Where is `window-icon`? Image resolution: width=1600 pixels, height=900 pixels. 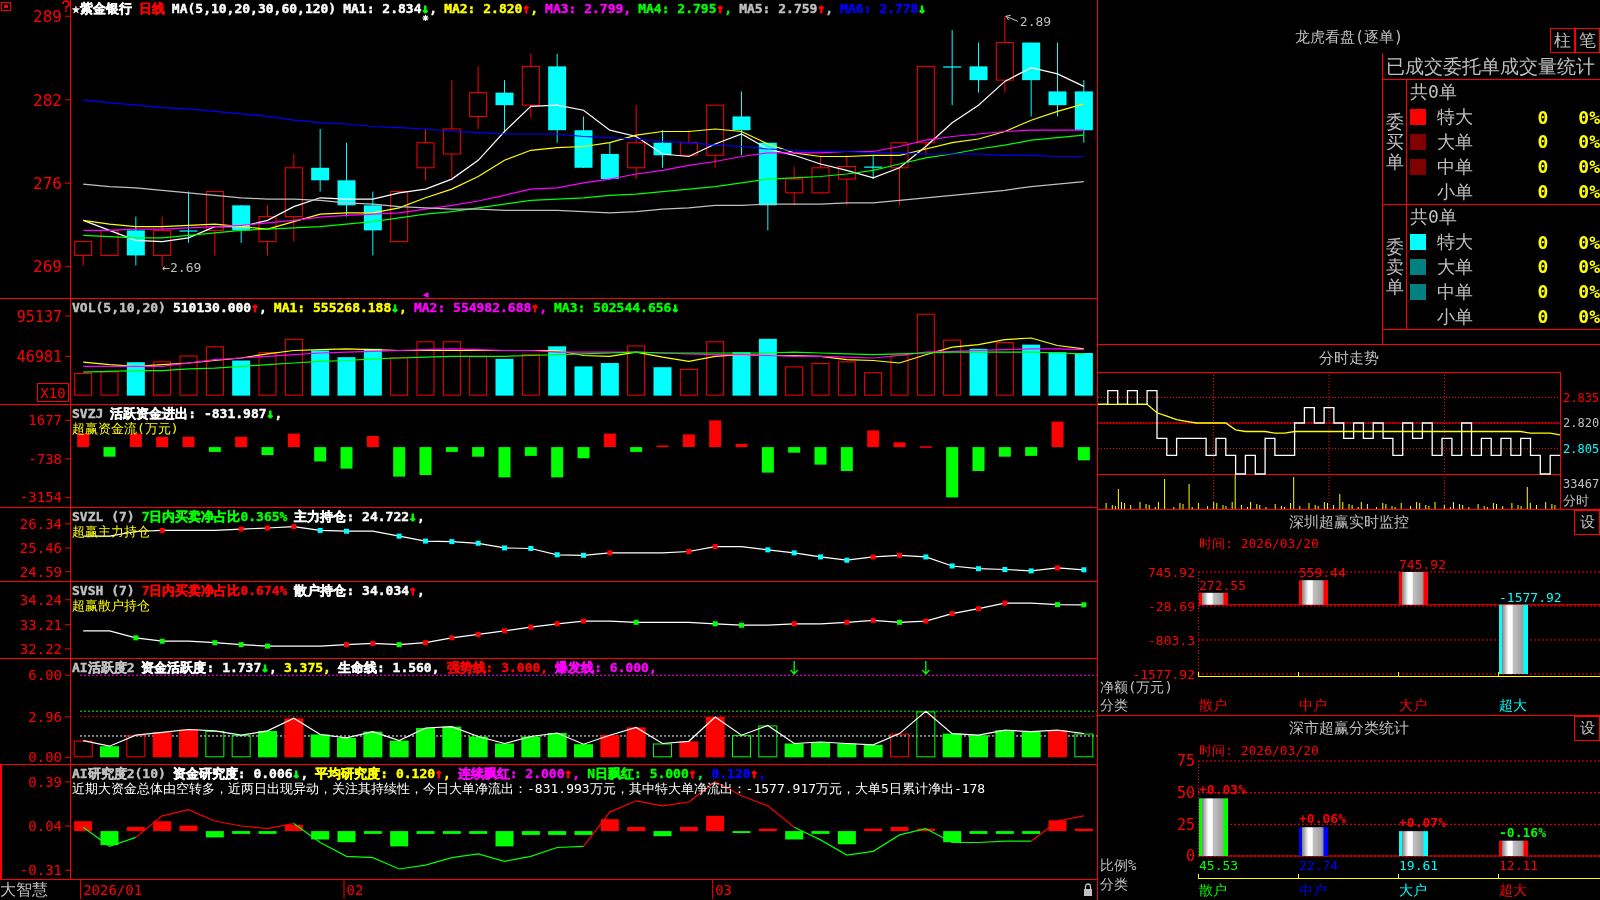
window-icon is located at coordinates (6, 6).